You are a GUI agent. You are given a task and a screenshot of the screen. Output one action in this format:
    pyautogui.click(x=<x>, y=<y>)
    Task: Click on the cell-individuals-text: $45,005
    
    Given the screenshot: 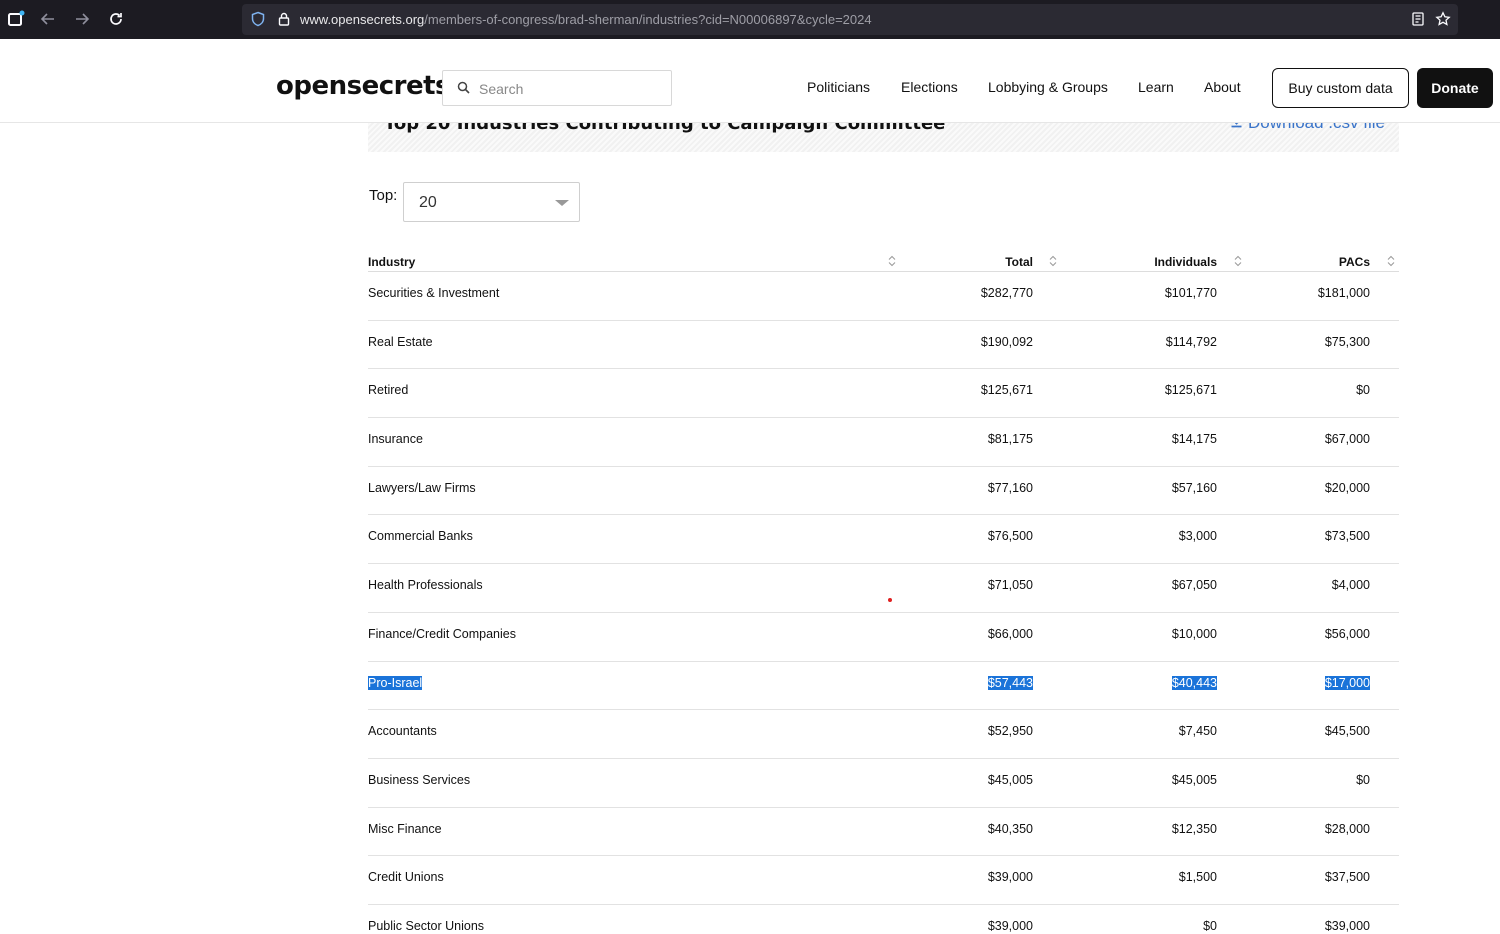 What is the action you would take?
    pyautogui.click(x=1194, y=779)
    